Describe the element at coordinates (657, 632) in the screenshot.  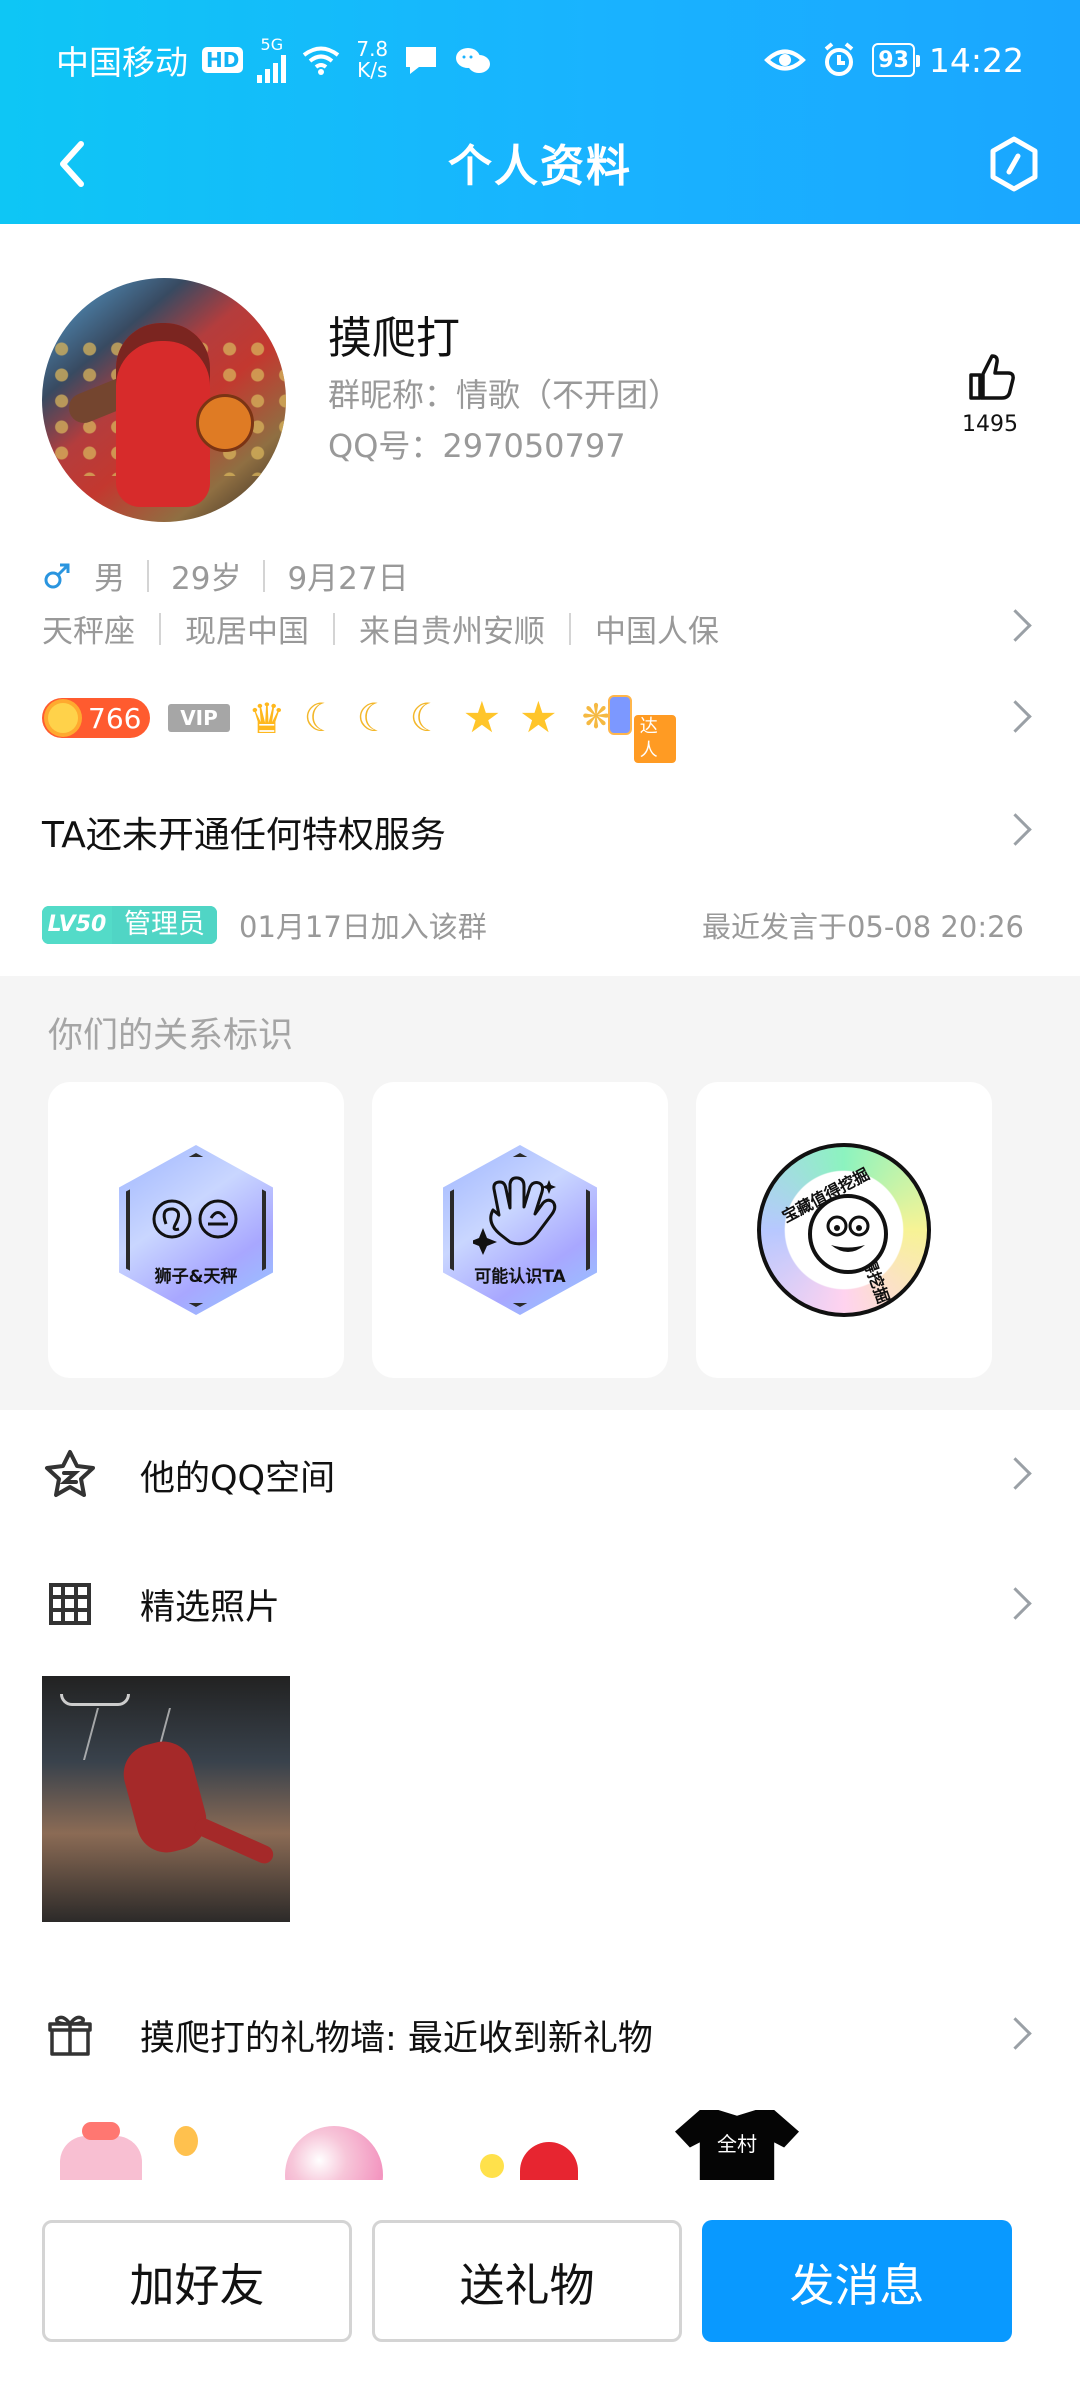
I see `company: 中国人保` at that location.